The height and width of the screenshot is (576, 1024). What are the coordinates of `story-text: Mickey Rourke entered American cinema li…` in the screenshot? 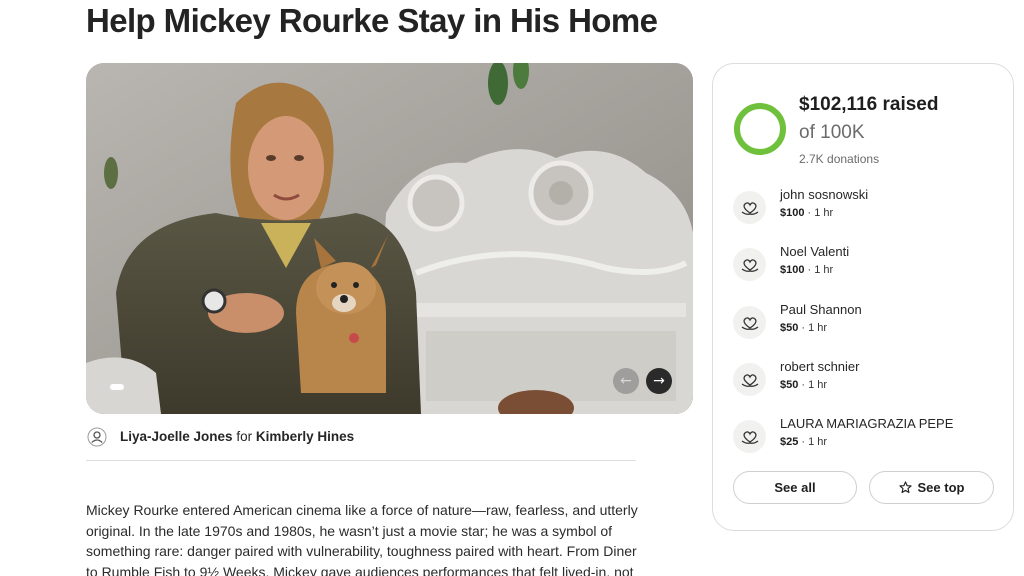 It's located at (362, 539).